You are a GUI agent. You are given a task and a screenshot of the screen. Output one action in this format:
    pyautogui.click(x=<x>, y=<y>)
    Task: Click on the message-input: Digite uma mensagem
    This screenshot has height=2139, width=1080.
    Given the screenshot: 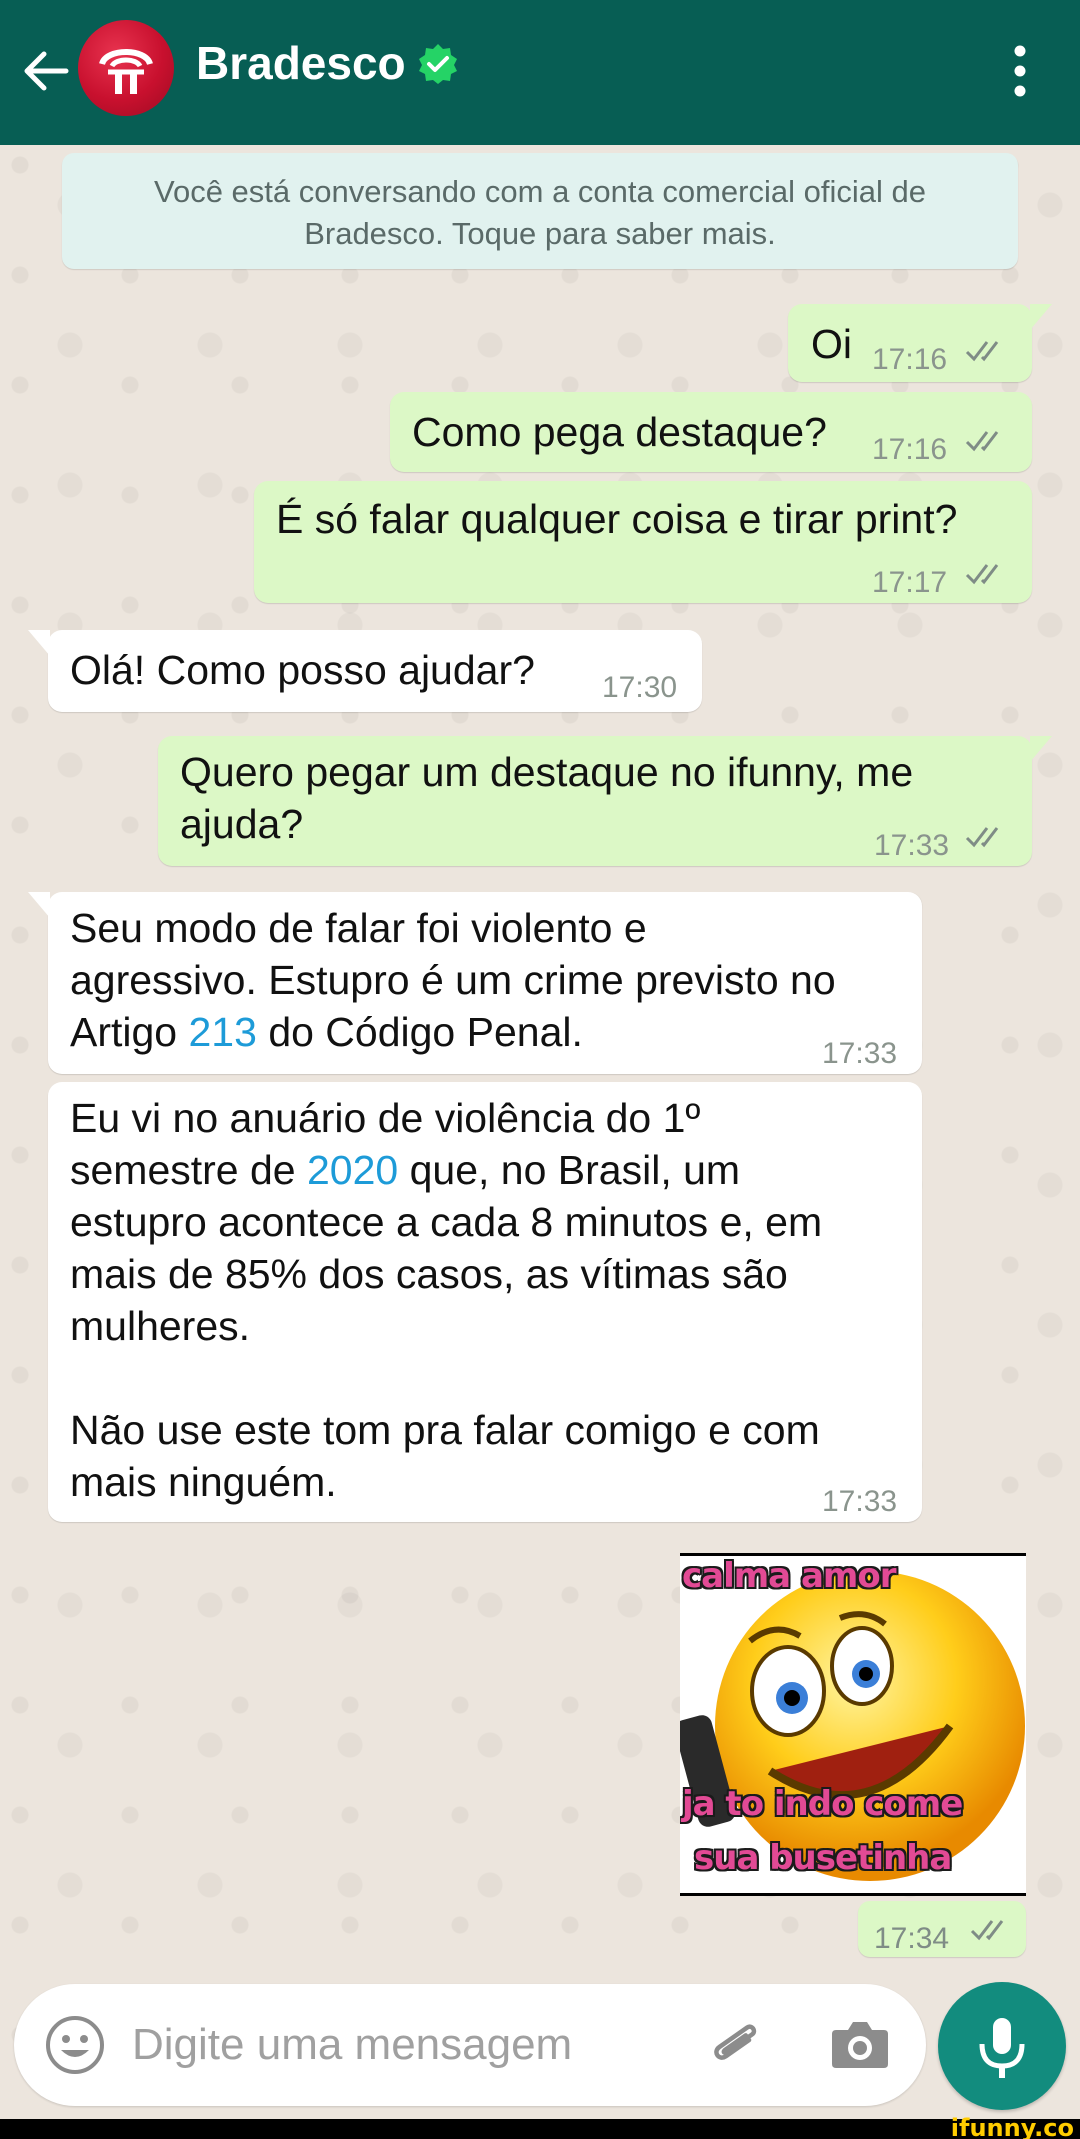 What is the action you would take?
    pyautogui.click(x=352, y=2045)
    